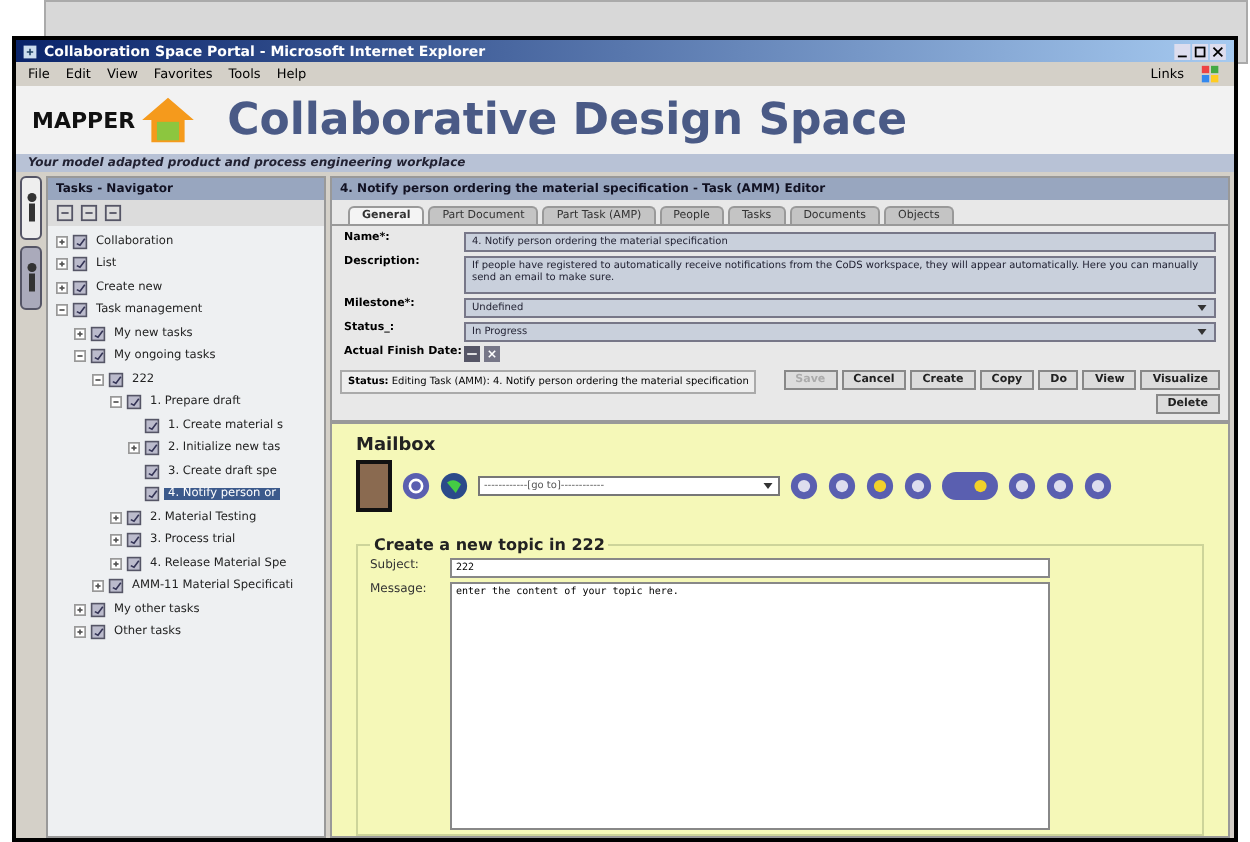 The height and width of the screenshot is (842, 1250). I want to click on caret-icon, so click(768, 486).